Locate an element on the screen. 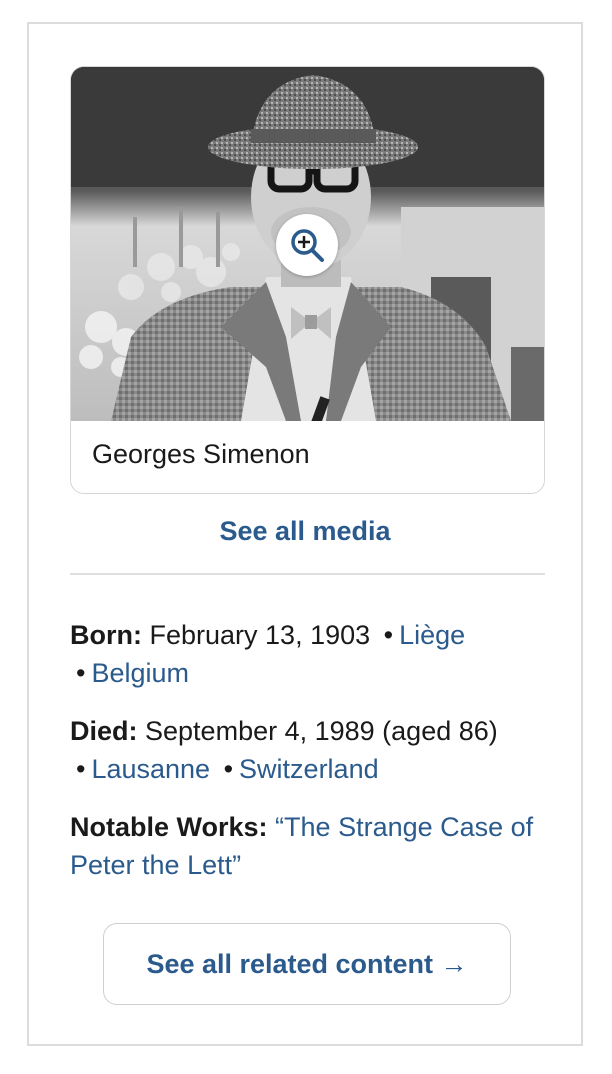  born-city-link: Liège is located at coordinates (432, 635).